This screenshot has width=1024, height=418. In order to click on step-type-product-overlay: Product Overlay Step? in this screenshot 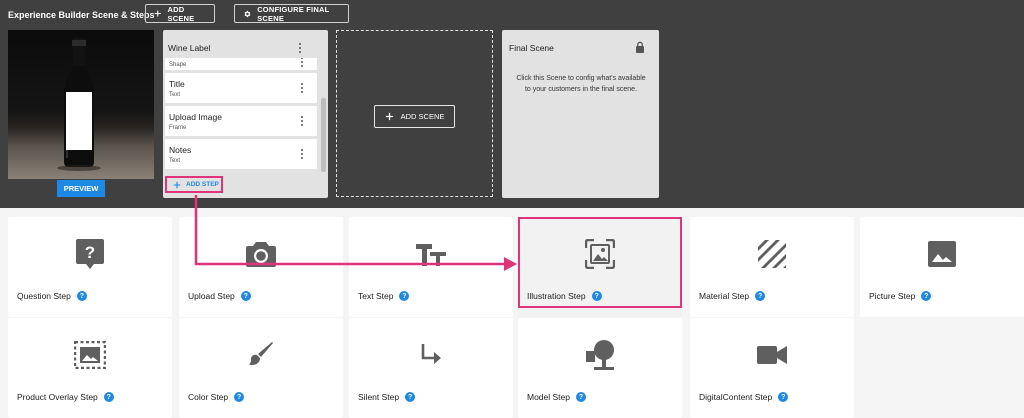, I will do `click(90, 368)`.